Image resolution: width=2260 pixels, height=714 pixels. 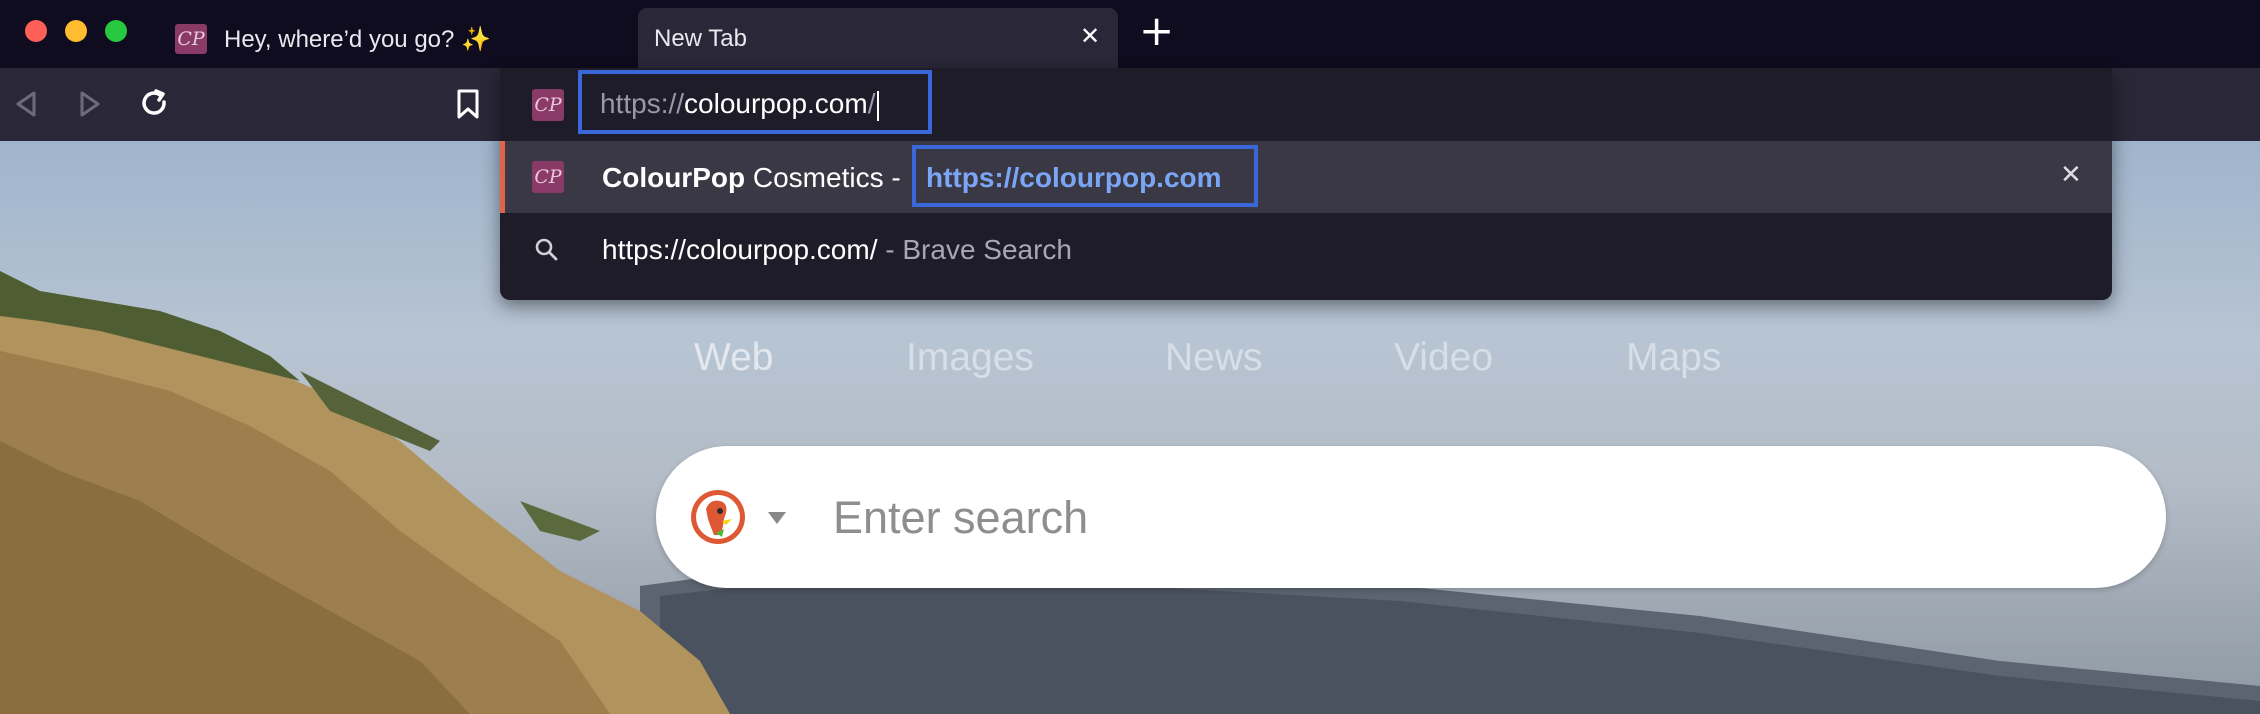 I want to click on address-input: https://colourpop.com/, so click(x=755, y=102).